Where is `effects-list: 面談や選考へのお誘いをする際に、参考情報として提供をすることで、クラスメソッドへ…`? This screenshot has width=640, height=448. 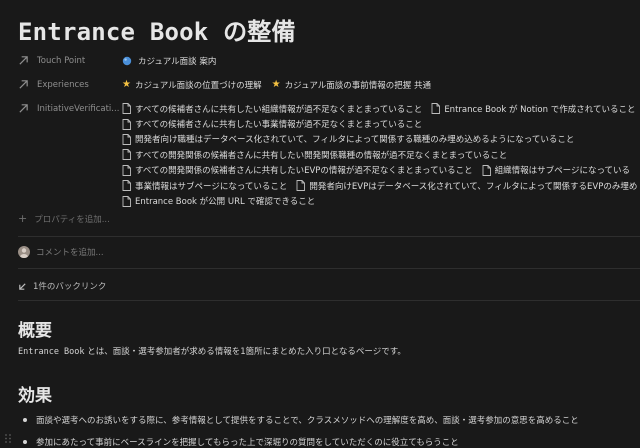
effects-list: 面談や選考へのお誘いをする際に、参考情報として提供をすることで、クラスメソッドへ… is located at coordinates (329, 428).